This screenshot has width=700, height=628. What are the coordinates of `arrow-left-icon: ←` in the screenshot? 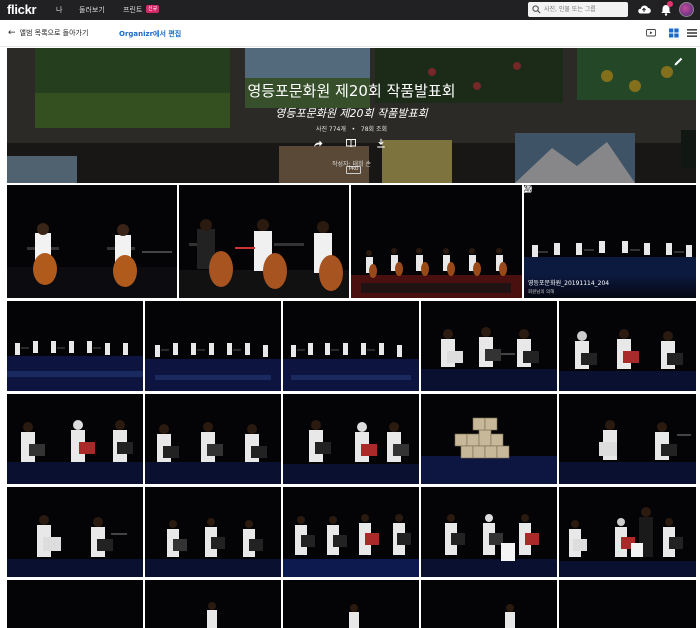 It's located at (12, 33).